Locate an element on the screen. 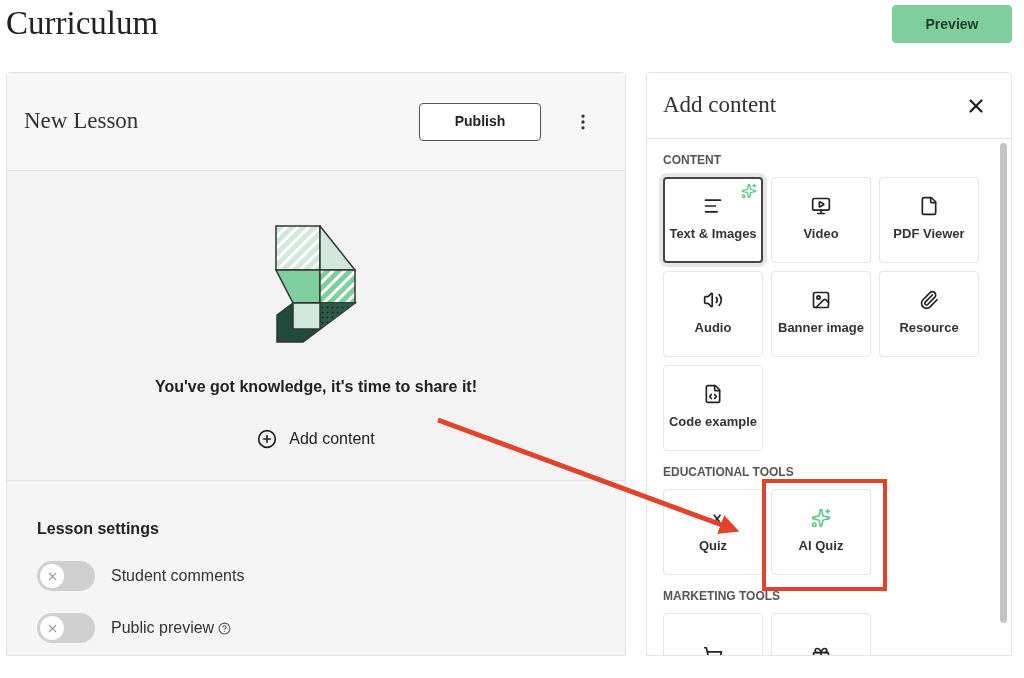  toggle-label: Public preview is located at coordinates (163, 628).